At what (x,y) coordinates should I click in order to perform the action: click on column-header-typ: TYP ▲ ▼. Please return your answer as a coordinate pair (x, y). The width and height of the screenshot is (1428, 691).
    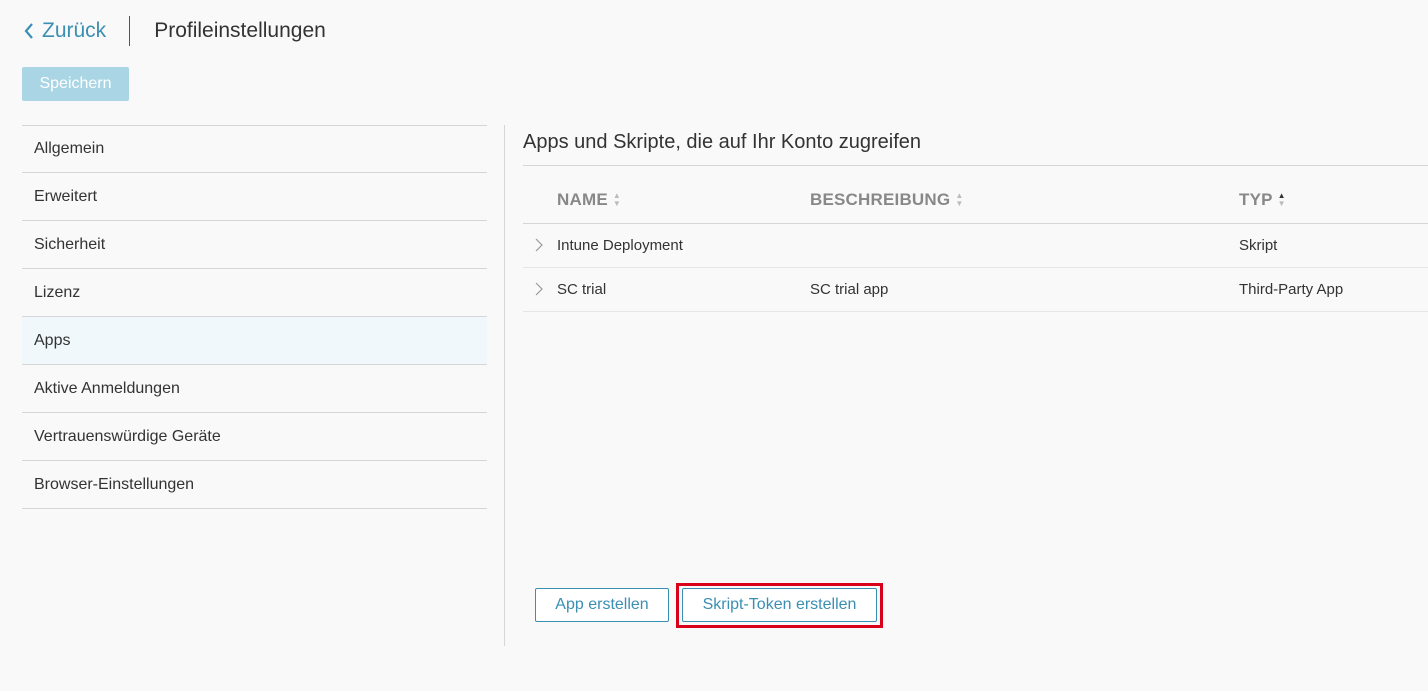
    Looking at the image, I should click on (1262, 200).